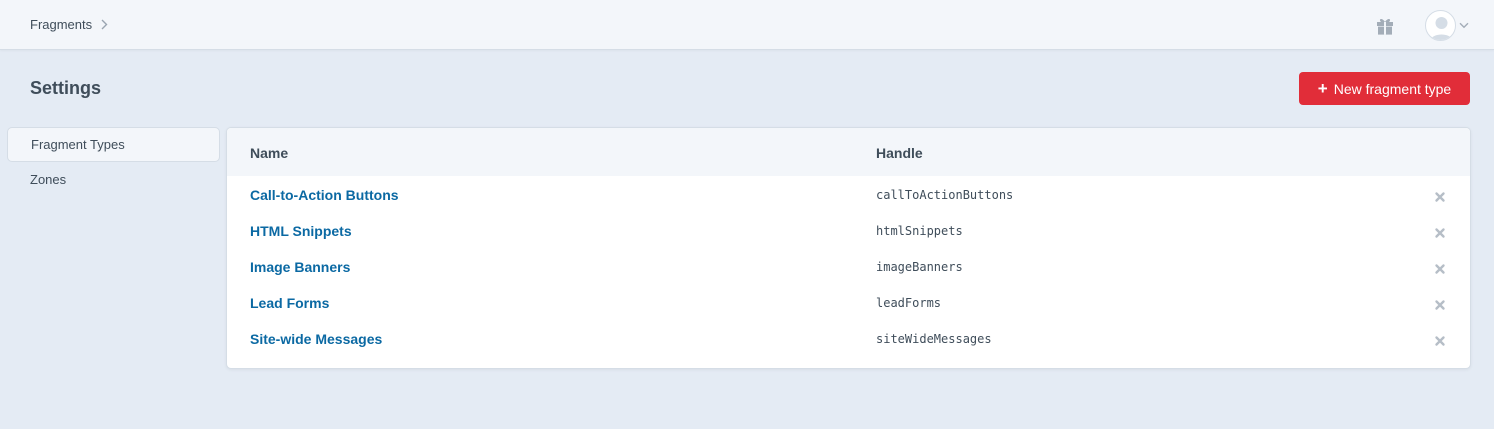  Describe the element at coordinates (1440, 25) in the screenshot. I see `user-avatar-icon` at that location.